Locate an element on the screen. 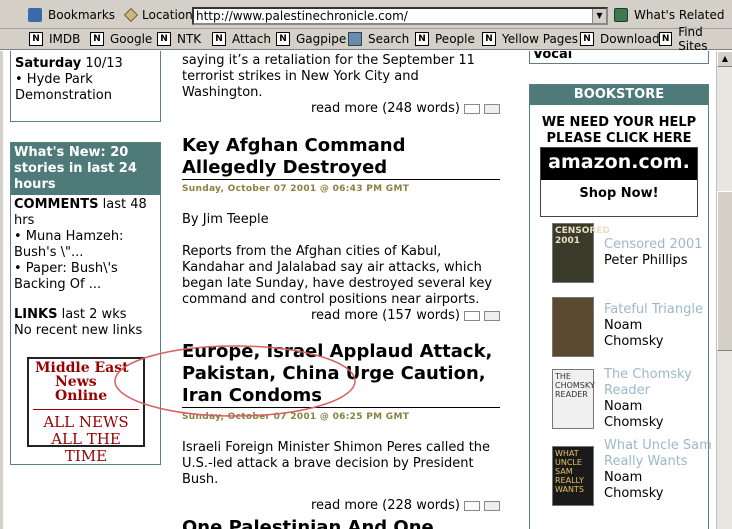  bookmark-label: IMDB is located at coordinates (65, 39).